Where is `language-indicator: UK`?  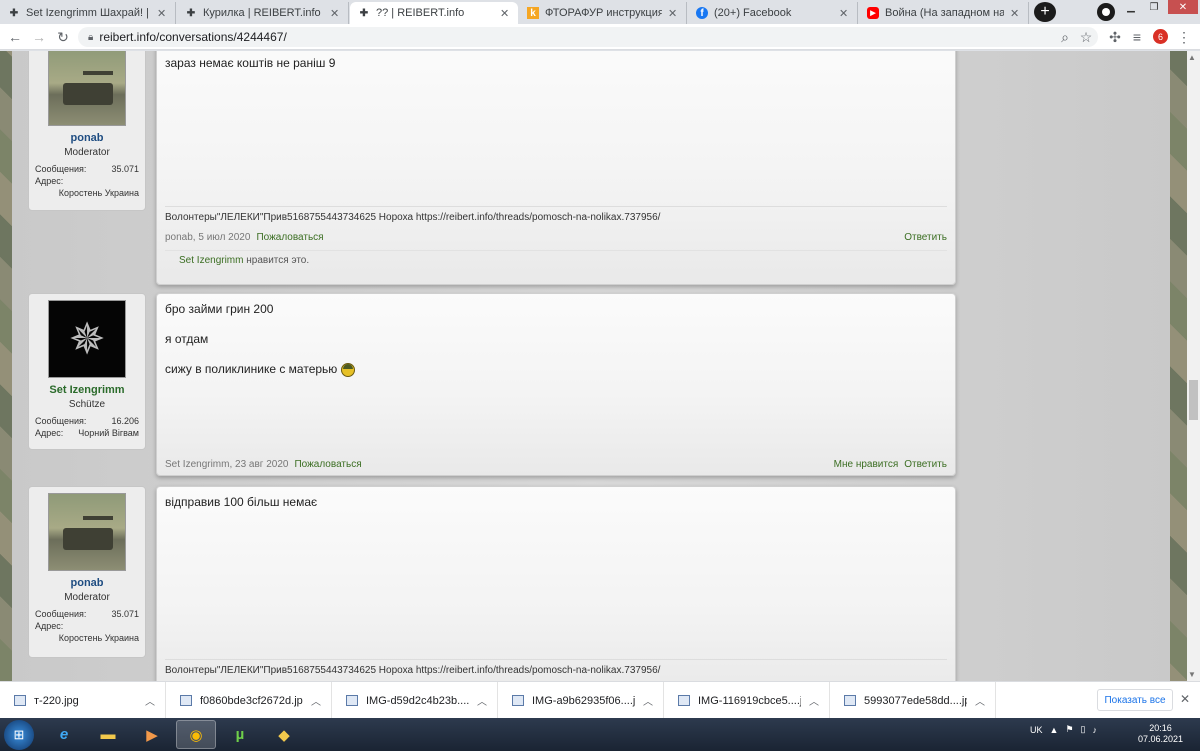 language-indicator: UK is located at coordinates (1036, 730).